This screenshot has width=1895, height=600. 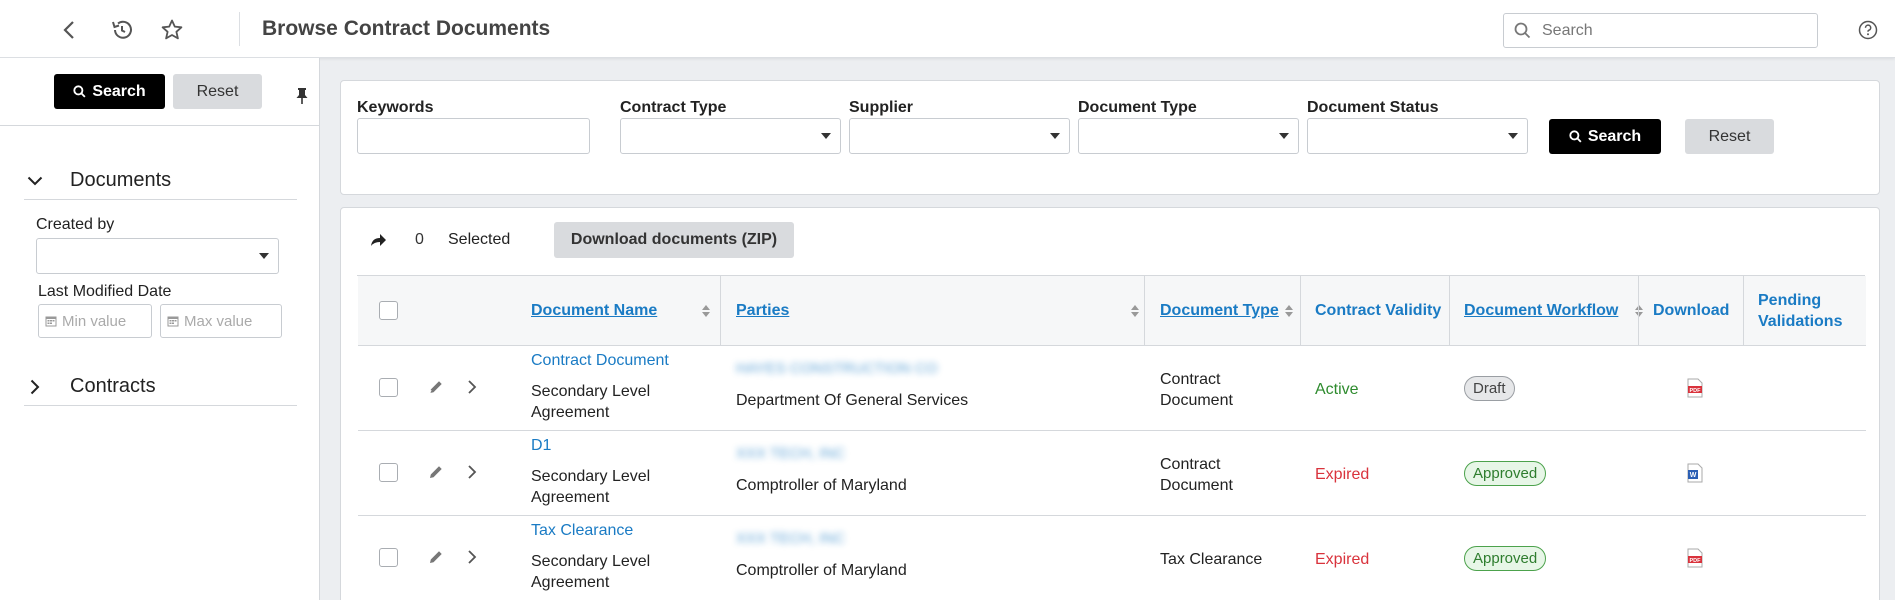 I want to click on workflow-status-badge: Draft, so click(x=1489, y=388).